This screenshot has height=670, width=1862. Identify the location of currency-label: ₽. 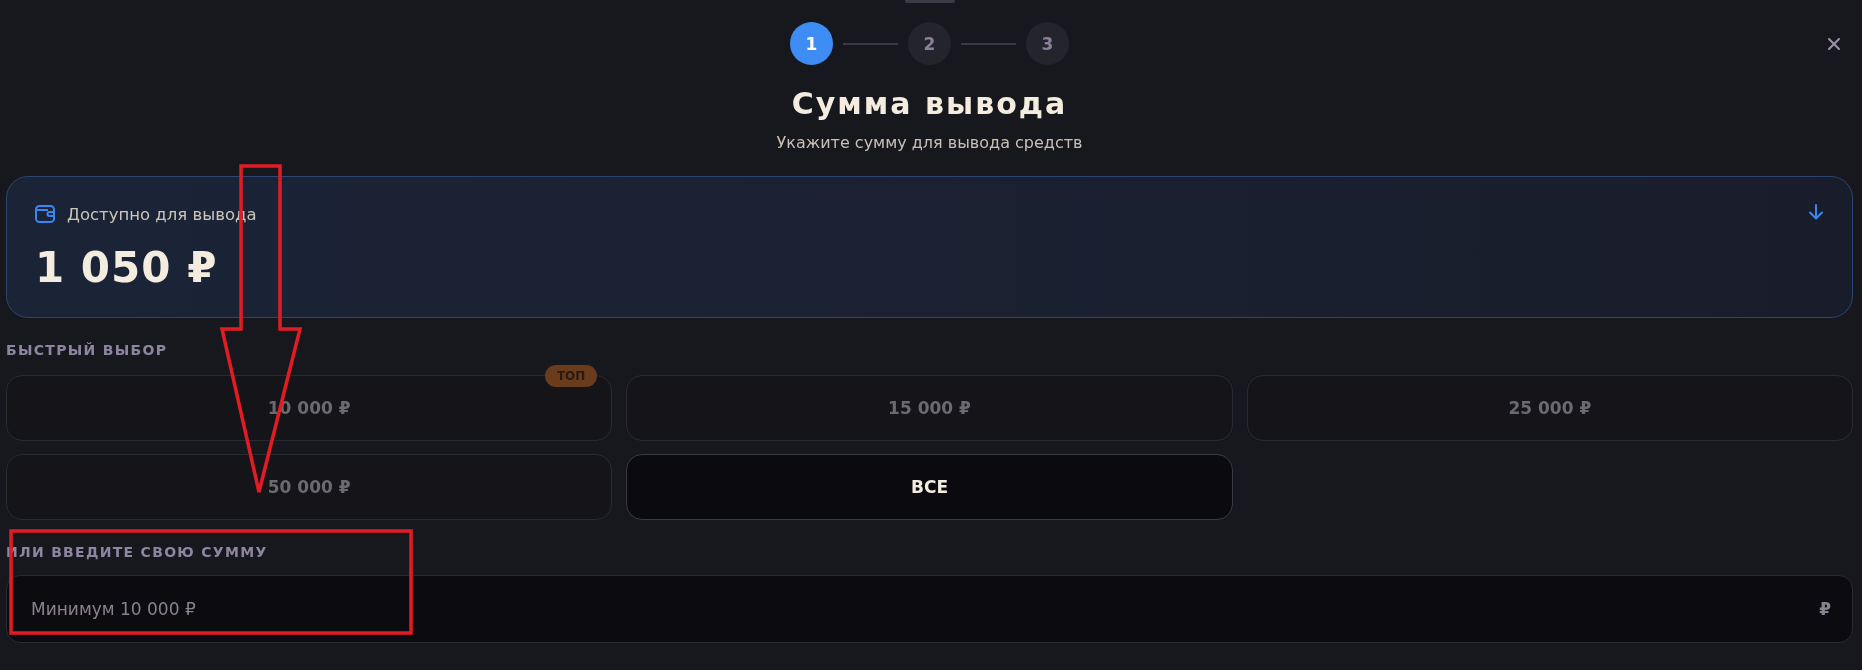
(1825, 609).